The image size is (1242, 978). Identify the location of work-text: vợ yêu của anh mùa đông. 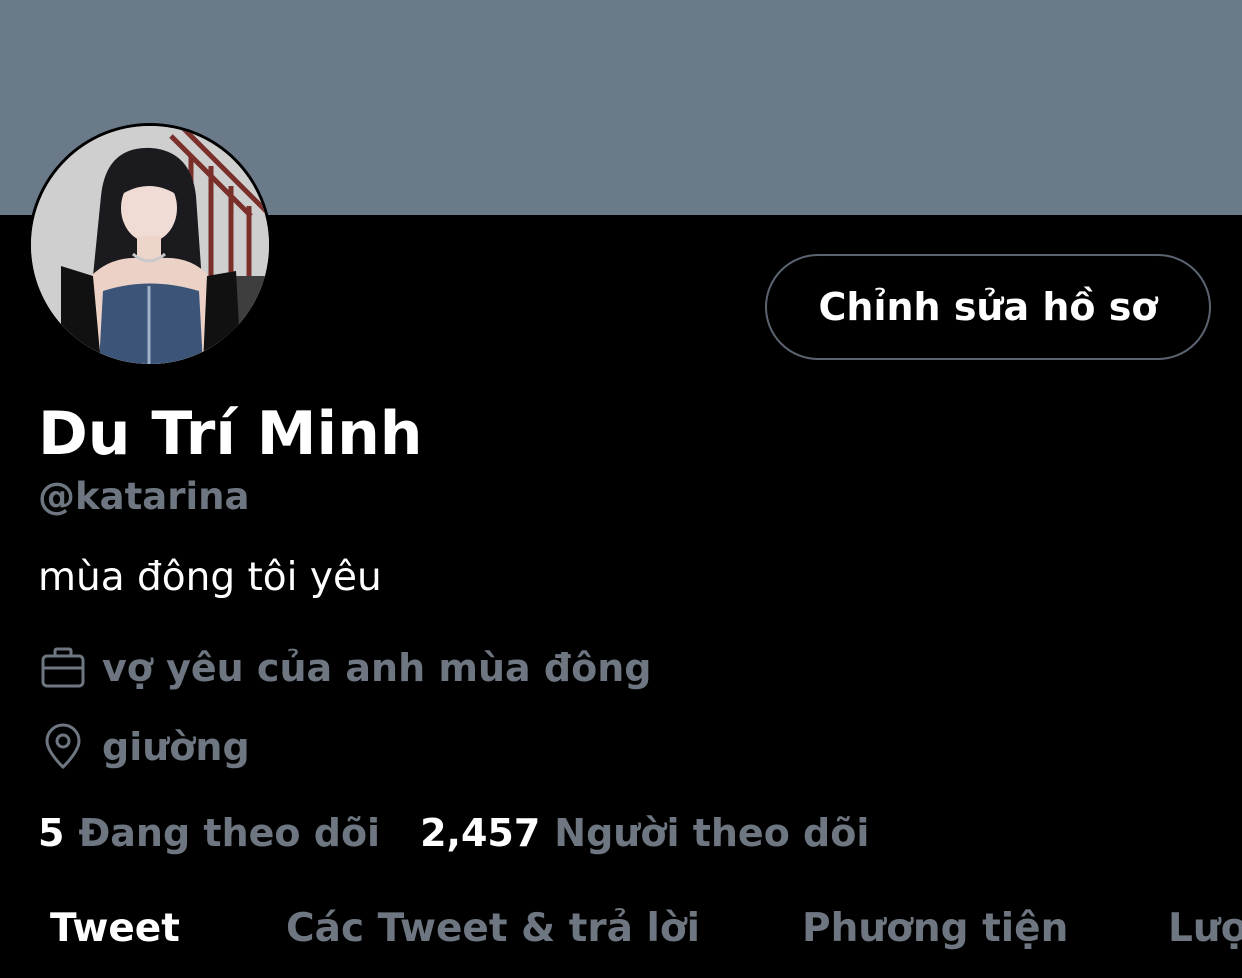
(377, 668).